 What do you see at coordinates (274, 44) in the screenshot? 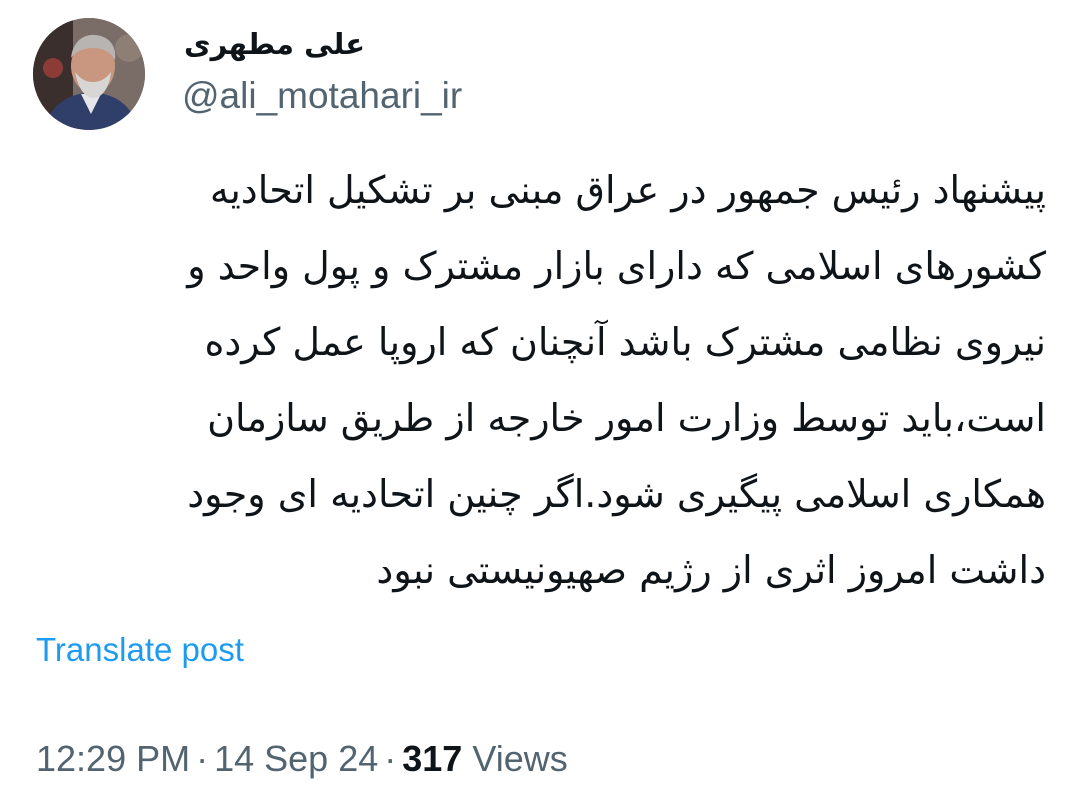
I see `author-display-name: علی مطهری` at bounding box center [274, 44].